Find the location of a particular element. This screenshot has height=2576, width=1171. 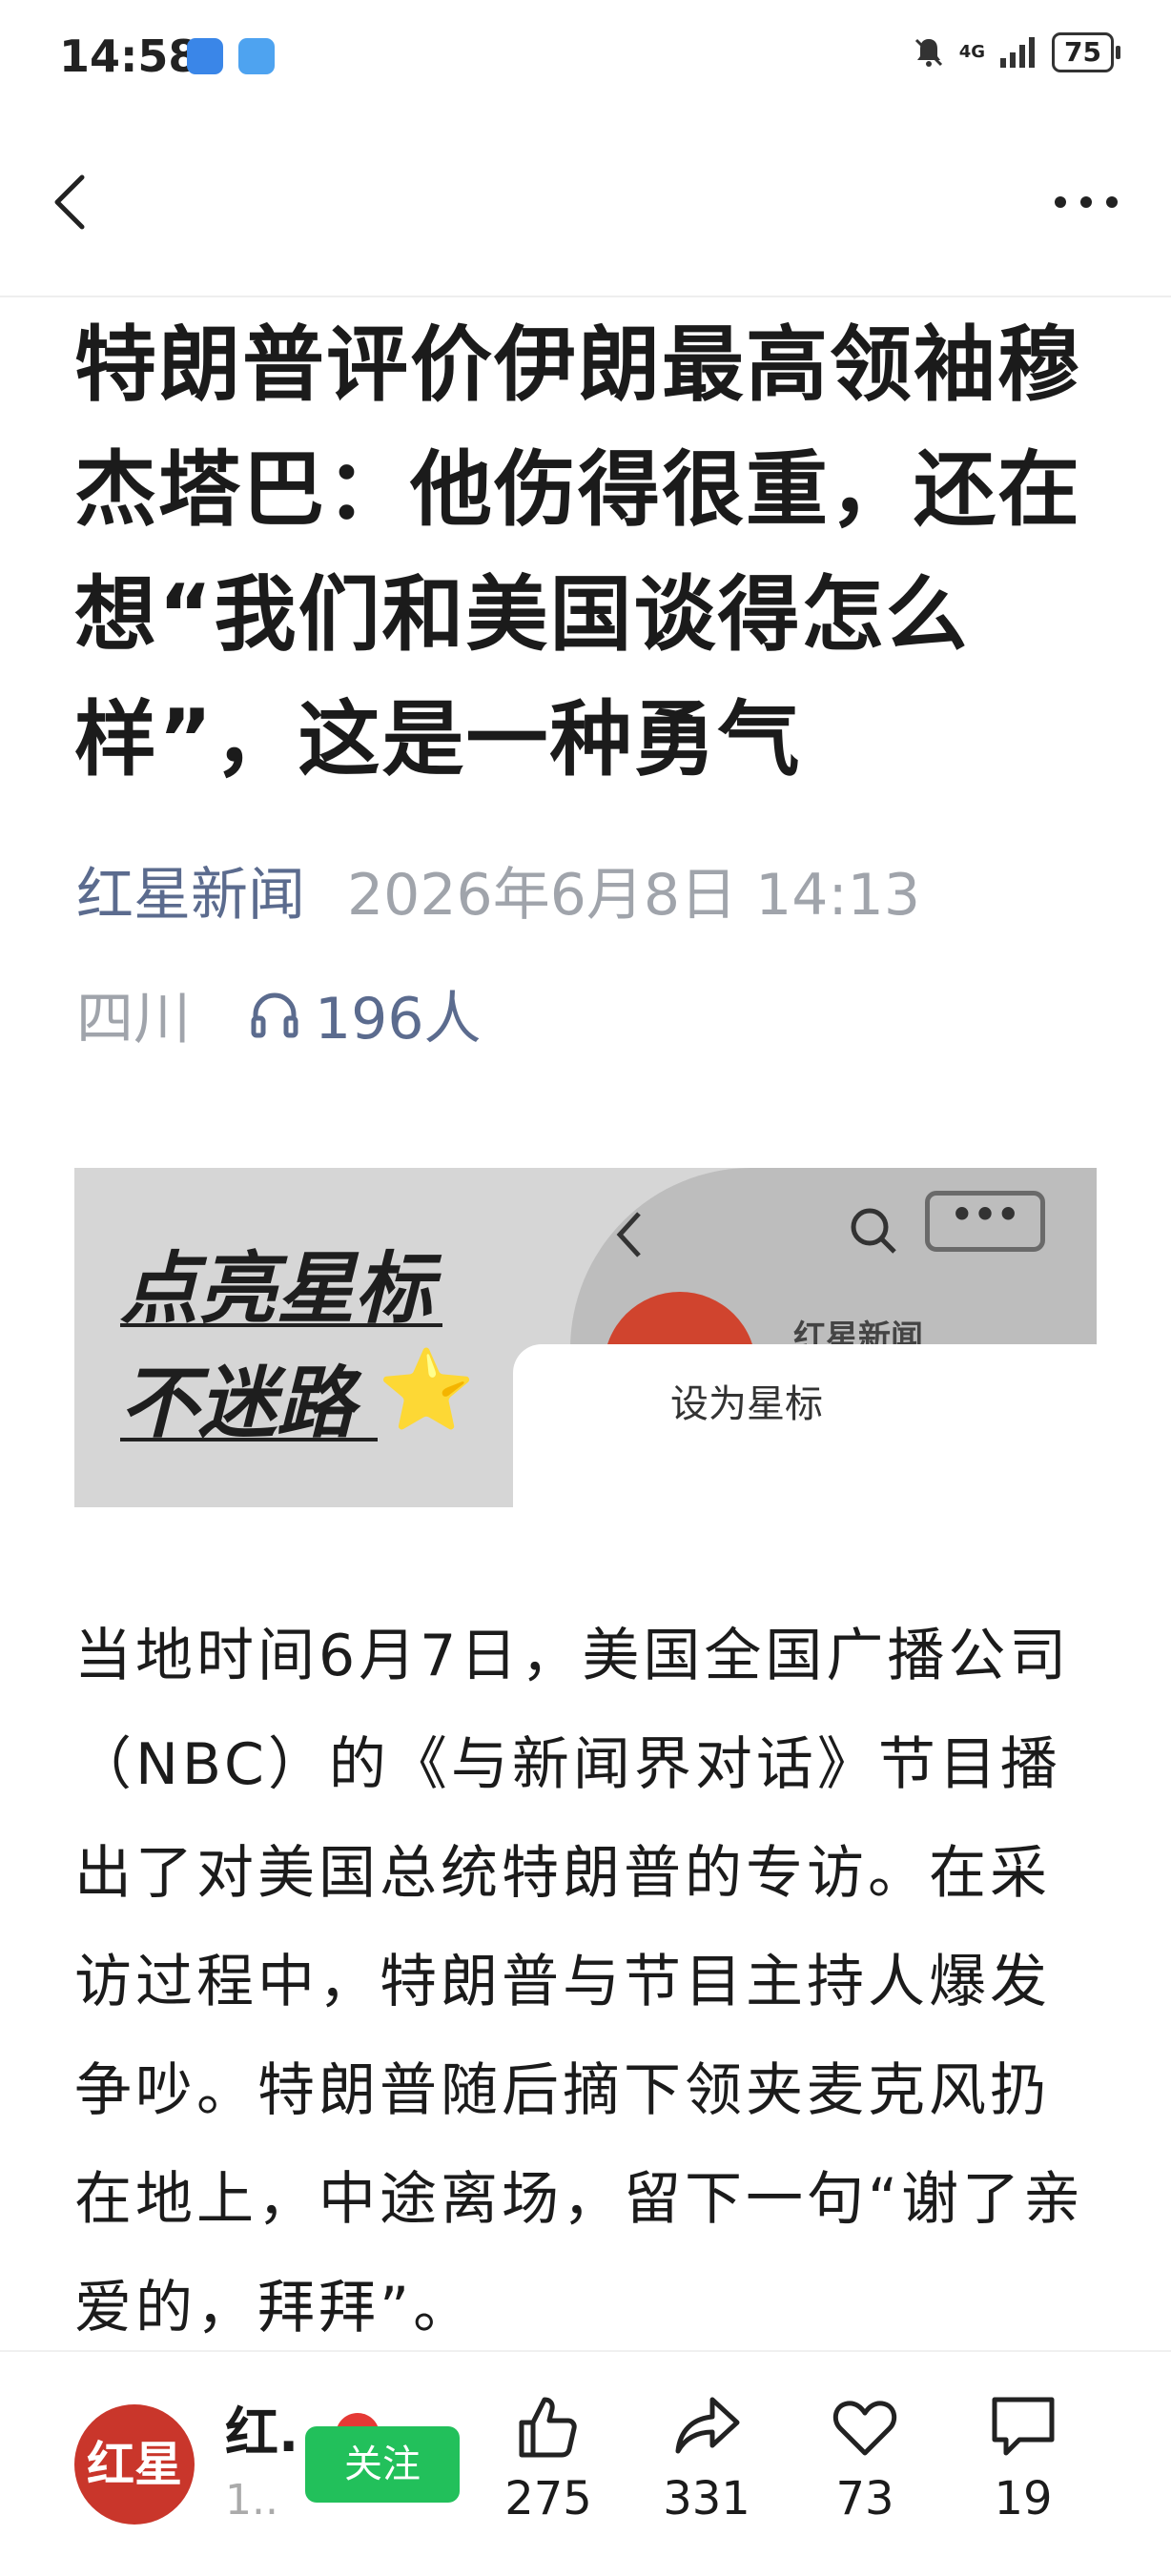

share-button: 331 is located at coordinates (707, 2457).